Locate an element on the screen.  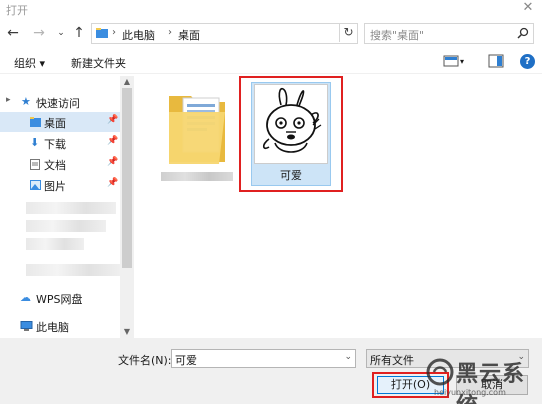
desktop-icon is located at coordinates (35, 122).